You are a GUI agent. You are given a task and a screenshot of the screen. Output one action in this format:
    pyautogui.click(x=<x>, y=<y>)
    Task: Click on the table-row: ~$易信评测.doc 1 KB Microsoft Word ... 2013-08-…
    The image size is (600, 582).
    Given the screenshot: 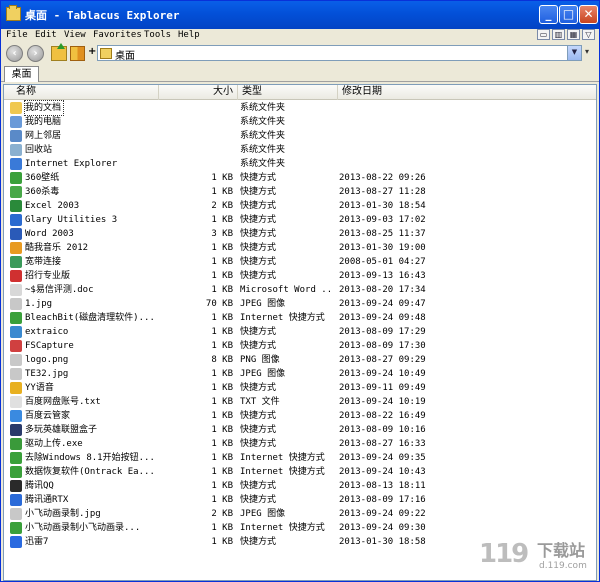 What is the action you would take?
    pyautogui.click(x=300, y=290)
    